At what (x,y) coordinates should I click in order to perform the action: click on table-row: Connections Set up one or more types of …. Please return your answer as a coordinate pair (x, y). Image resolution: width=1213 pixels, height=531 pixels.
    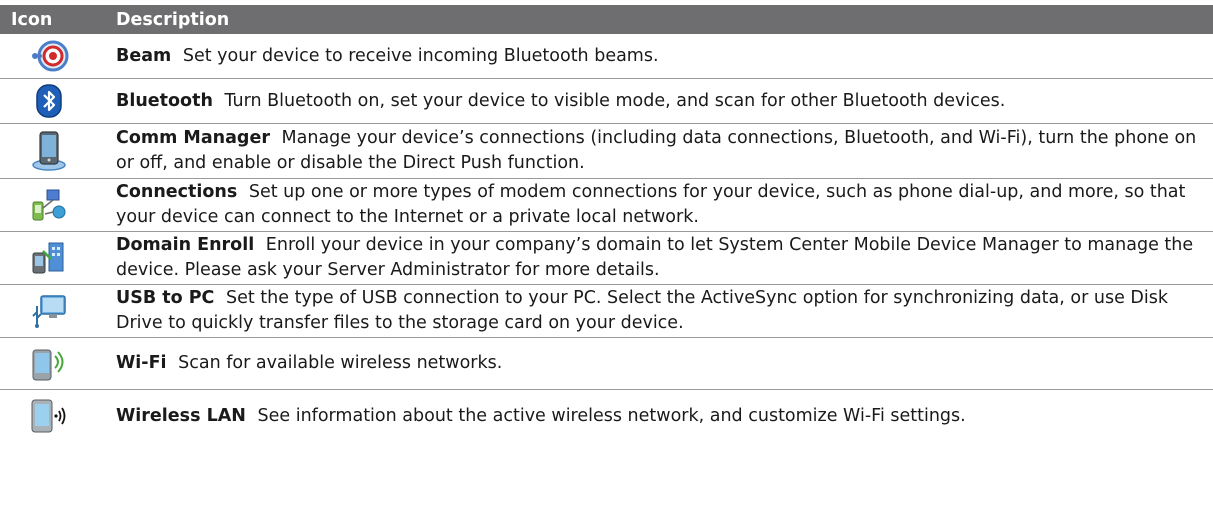
    Looking at the image, I should click on (606, 205).